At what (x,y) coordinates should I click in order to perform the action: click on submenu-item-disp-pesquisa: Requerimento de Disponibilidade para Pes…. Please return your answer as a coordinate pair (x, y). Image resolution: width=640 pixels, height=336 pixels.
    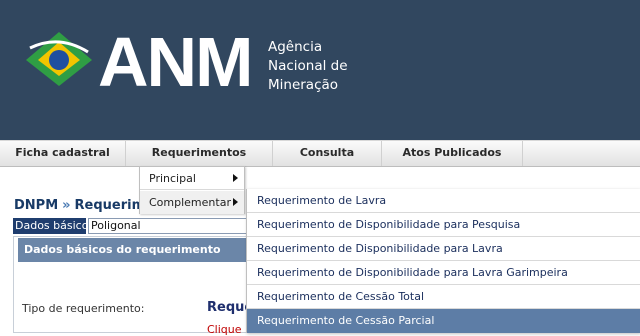
    Looking at the image, I should click on (443, 225).